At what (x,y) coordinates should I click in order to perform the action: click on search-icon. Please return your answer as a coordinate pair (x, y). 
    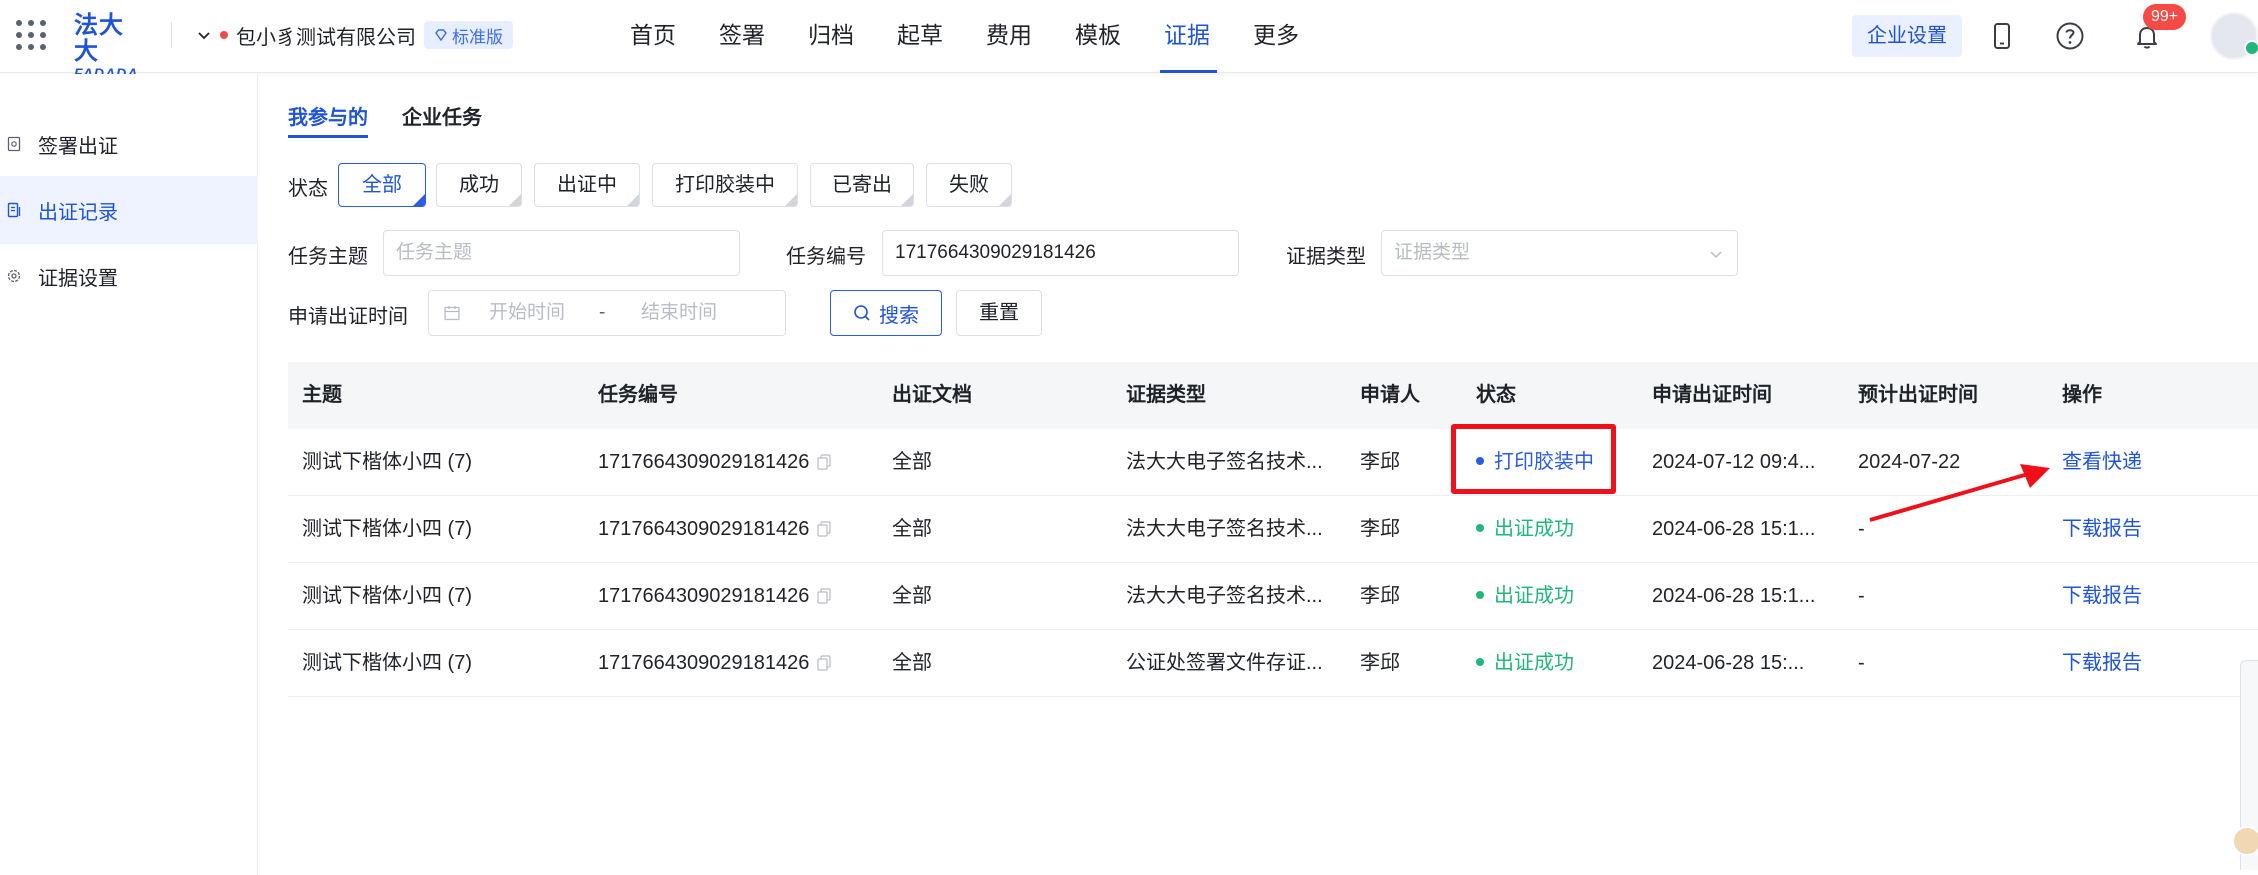
    Looking at the image, I should click on (862, 313).